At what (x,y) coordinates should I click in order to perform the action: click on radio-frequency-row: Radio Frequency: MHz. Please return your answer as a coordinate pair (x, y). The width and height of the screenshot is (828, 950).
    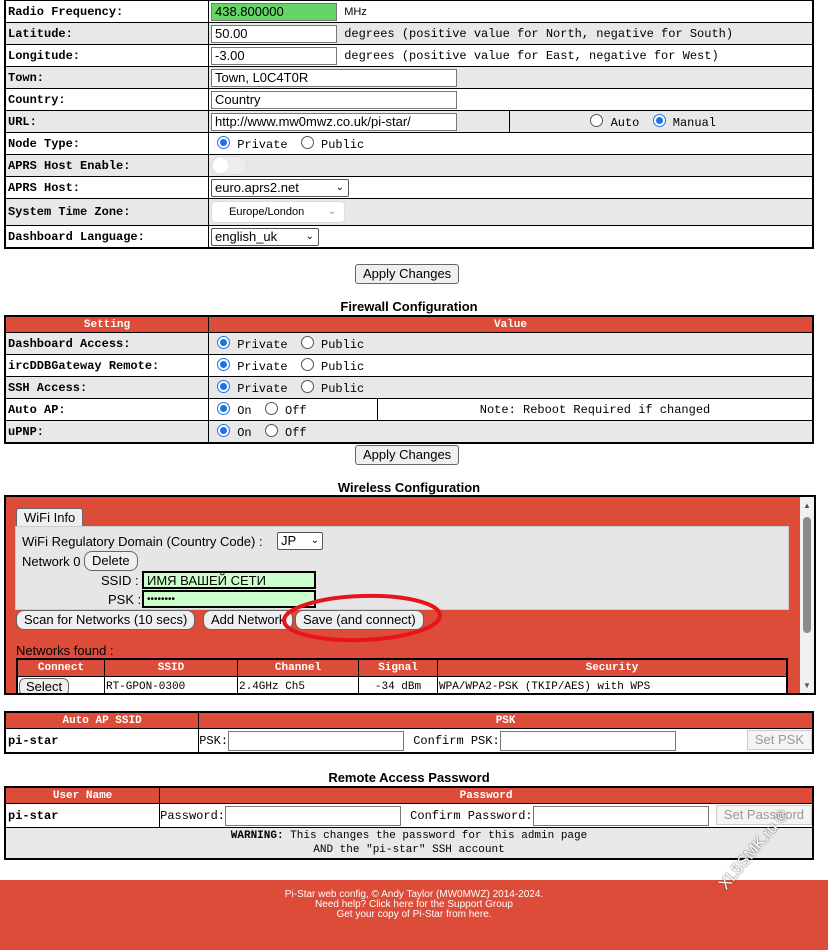
    Looking at the image, I should click on (409, 11).